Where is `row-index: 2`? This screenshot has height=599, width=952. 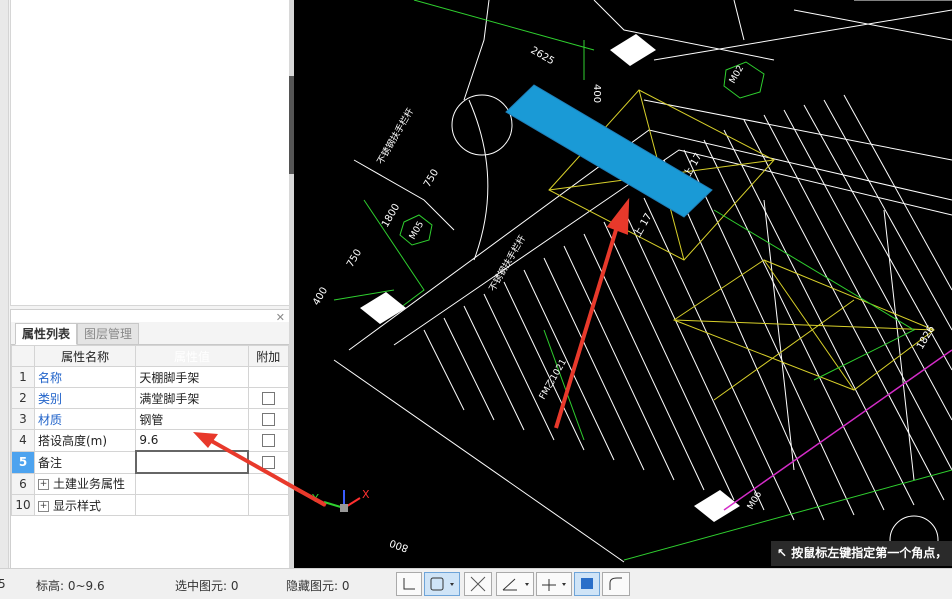 row-index: 2 is located at coordinates (23, 398).